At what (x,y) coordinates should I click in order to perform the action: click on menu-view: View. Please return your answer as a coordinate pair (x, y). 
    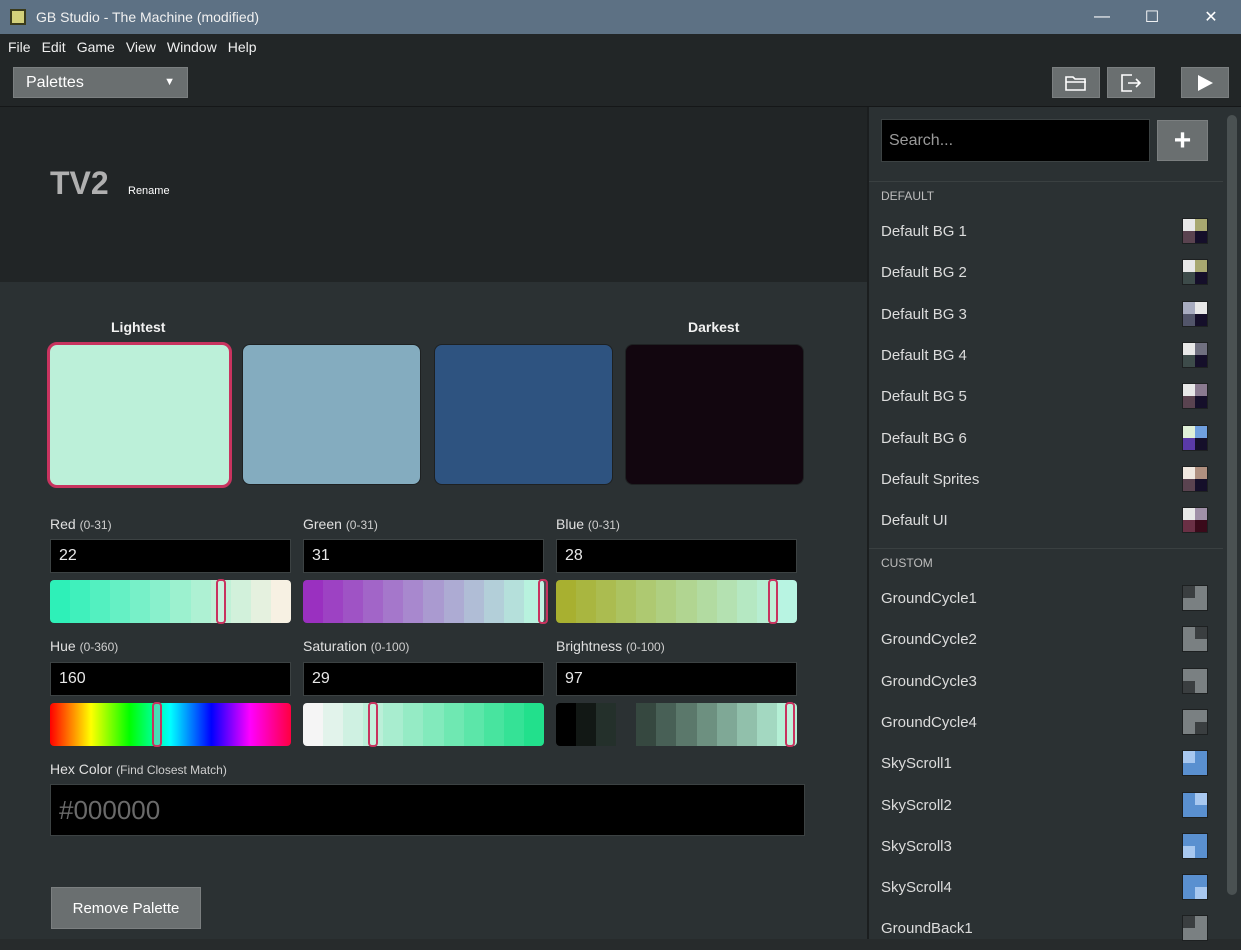
    Looking at the image, I should click on (141, 47).